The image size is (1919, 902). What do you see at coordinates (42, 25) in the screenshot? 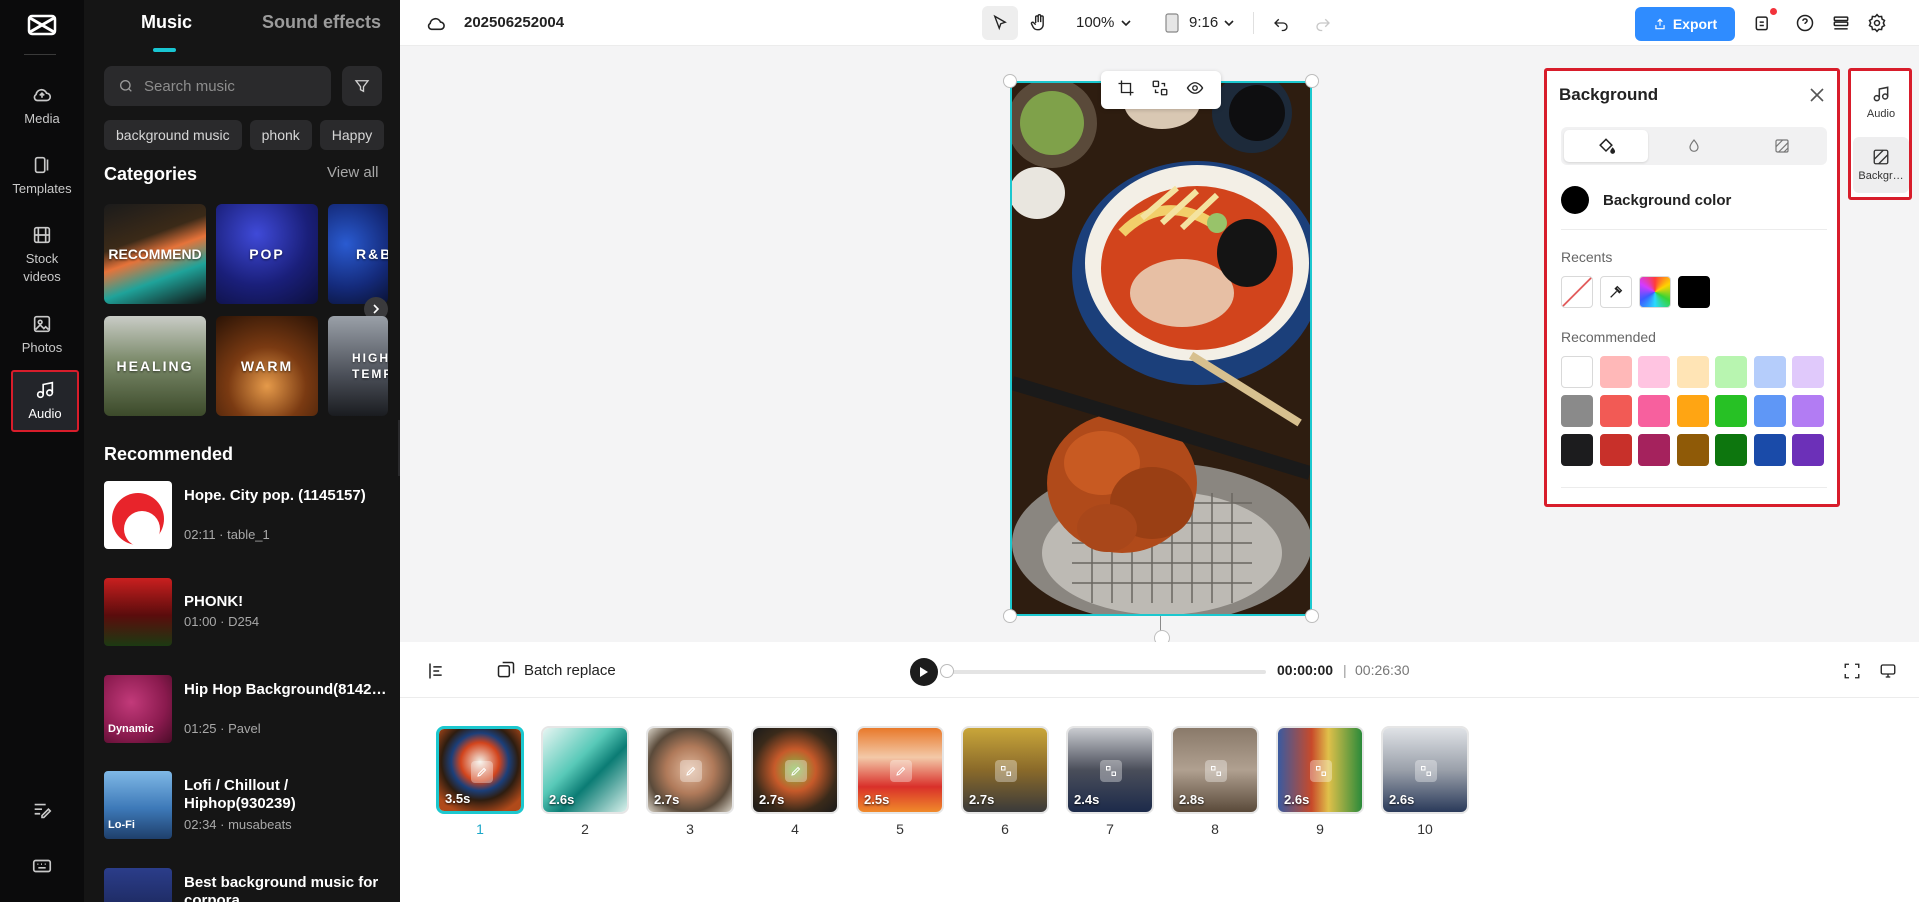
I see `capcut-logo` at bounding box center [42, 25].